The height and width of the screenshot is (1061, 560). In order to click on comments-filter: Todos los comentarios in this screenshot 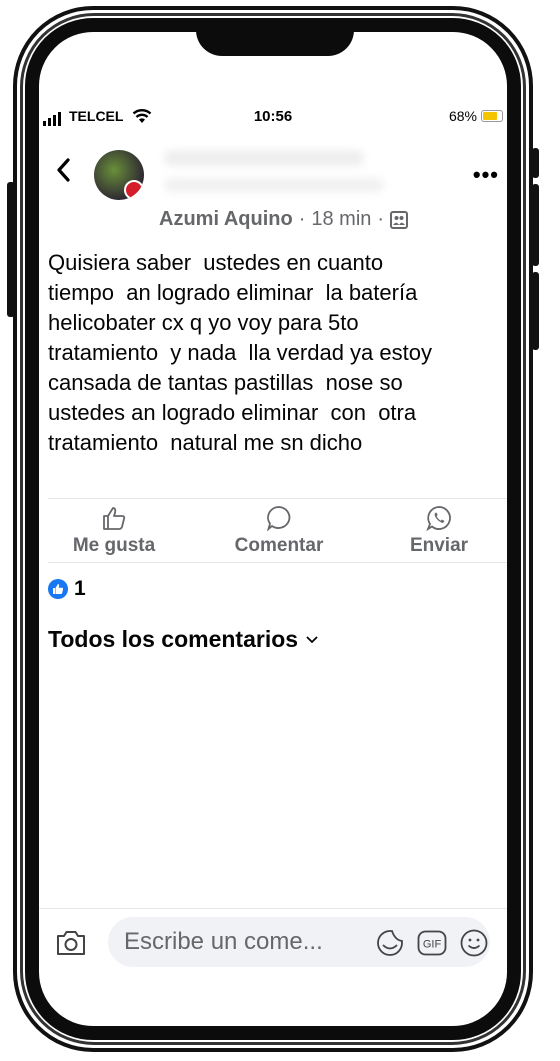, I will do `click(183, 639)`.